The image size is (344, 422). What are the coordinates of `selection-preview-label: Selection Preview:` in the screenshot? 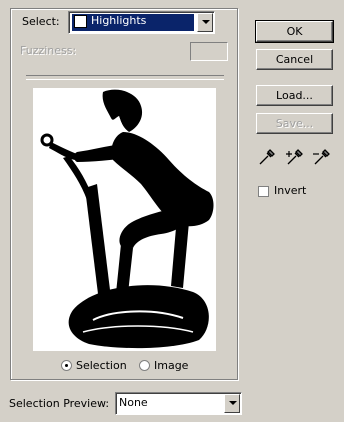 It's located at (59, 403).